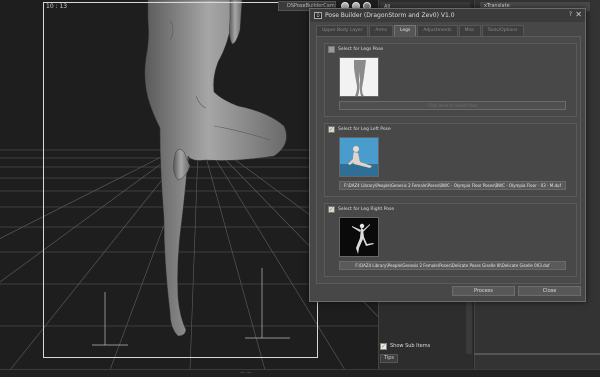  What do you see at coordinates (405, 30) in the screenshot?
I see `tab-legs: Legs` at bounding box center [405, 30].